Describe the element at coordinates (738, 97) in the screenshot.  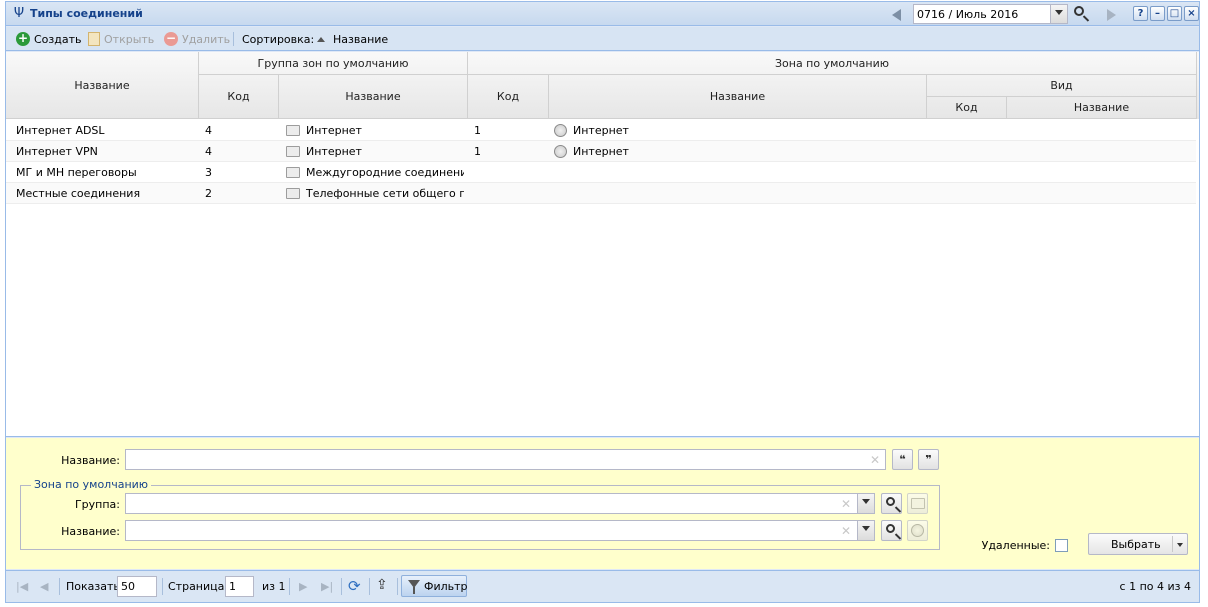
I see `col-zone-name: Название` at that location.